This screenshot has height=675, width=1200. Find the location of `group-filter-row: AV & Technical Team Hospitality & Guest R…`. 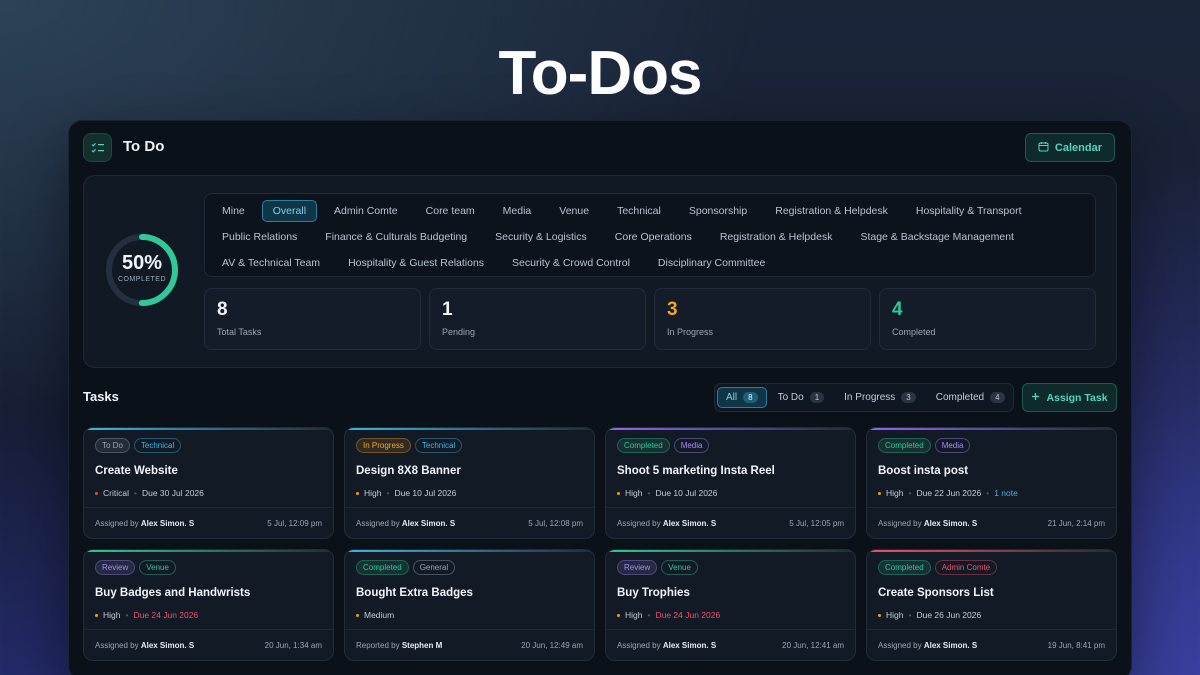

group-filter-row: AV & Technical Team Hospitality & Guest R… is located at coordinates (650, 263).